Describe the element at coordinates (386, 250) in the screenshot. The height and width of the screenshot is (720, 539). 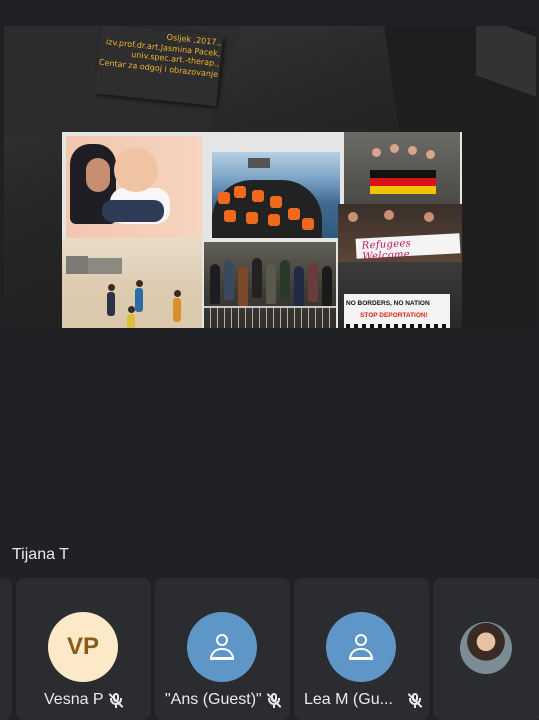
I see `banner-refugees-welcome: Refugees Welcome` at that location.